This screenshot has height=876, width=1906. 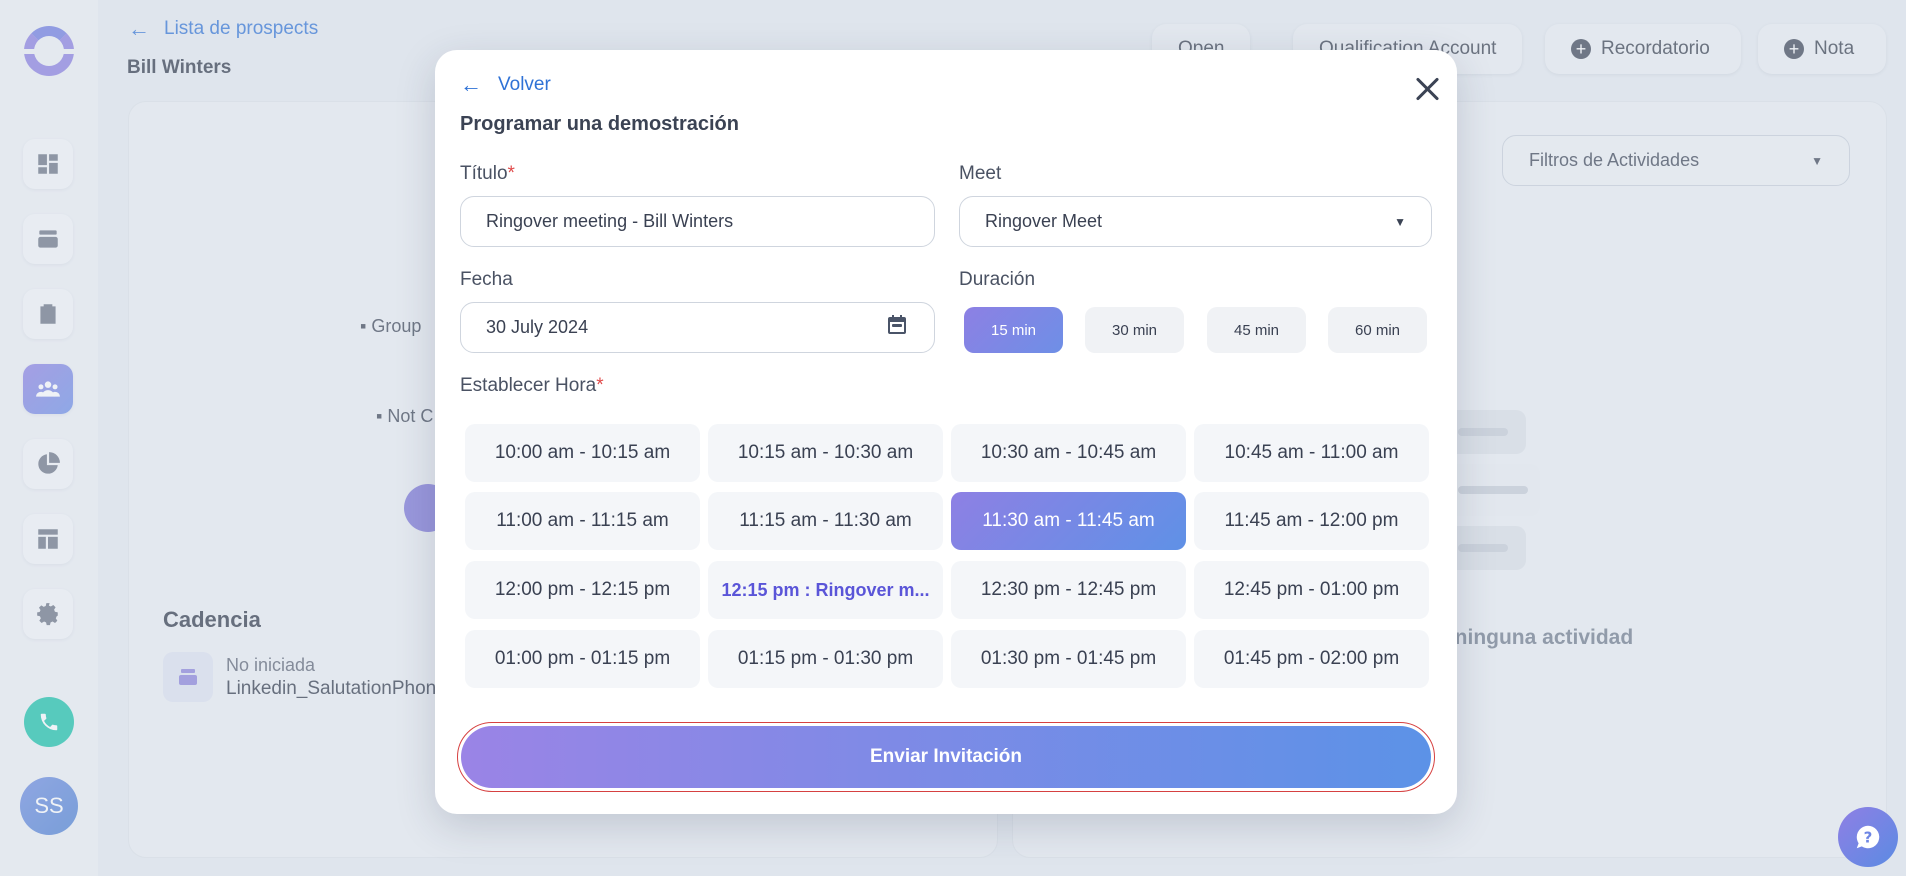 What do you see at coordinates (487, 173) in the screenshot?
I see `title-label: Título*` at bounding box center [487, 173].